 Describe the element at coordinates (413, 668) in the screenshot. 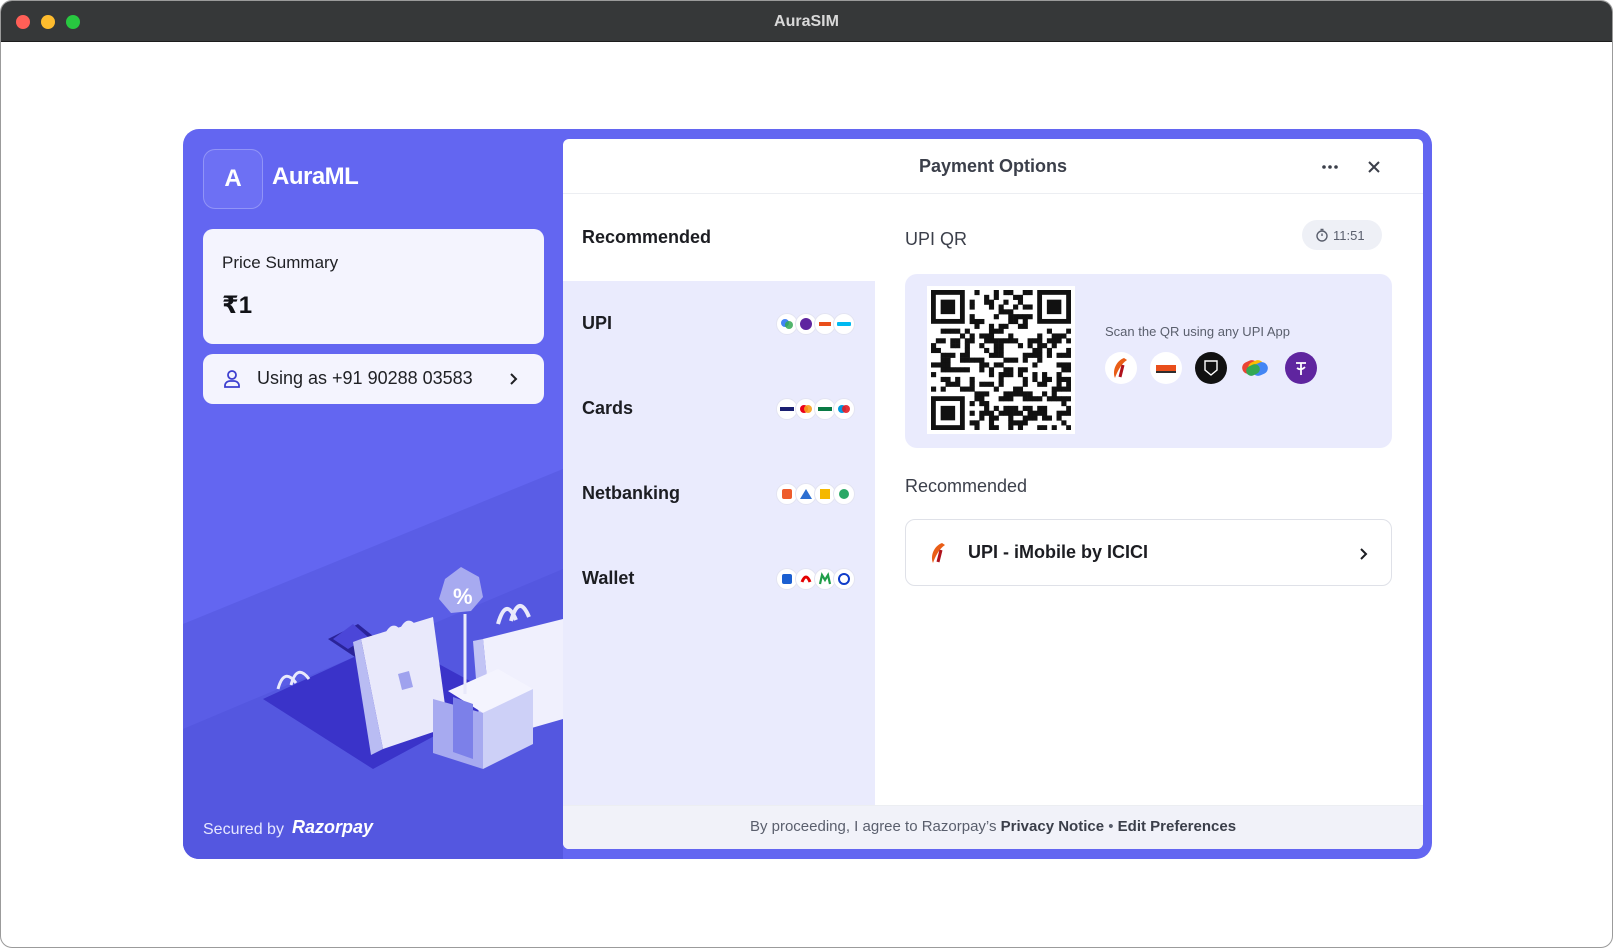

I see `shopping-illustration: %` at that location.